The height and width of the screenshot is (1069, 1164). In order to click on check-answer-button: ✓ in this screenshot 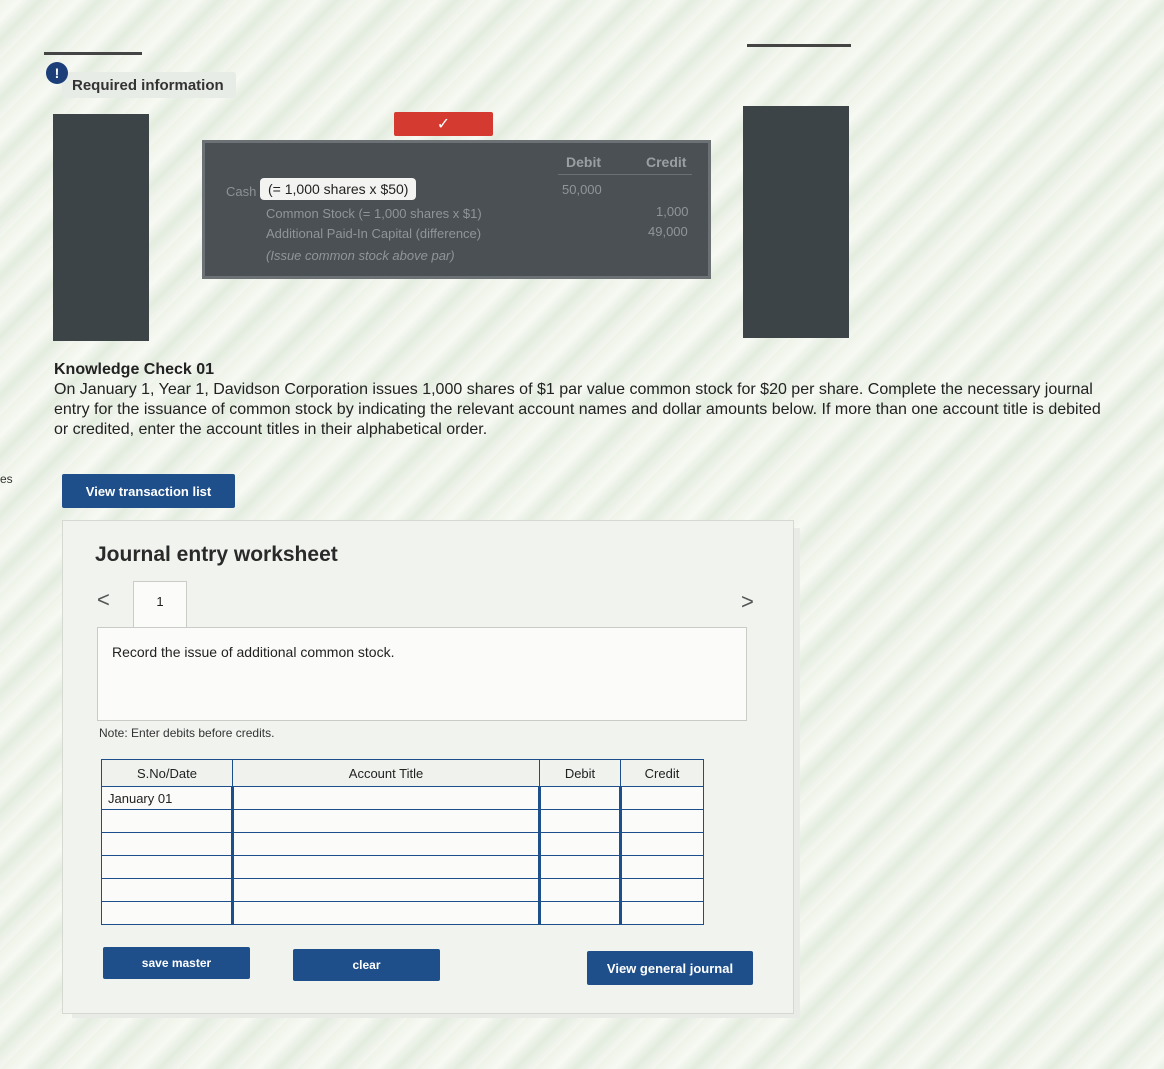, I will do `click(443, 124)`.